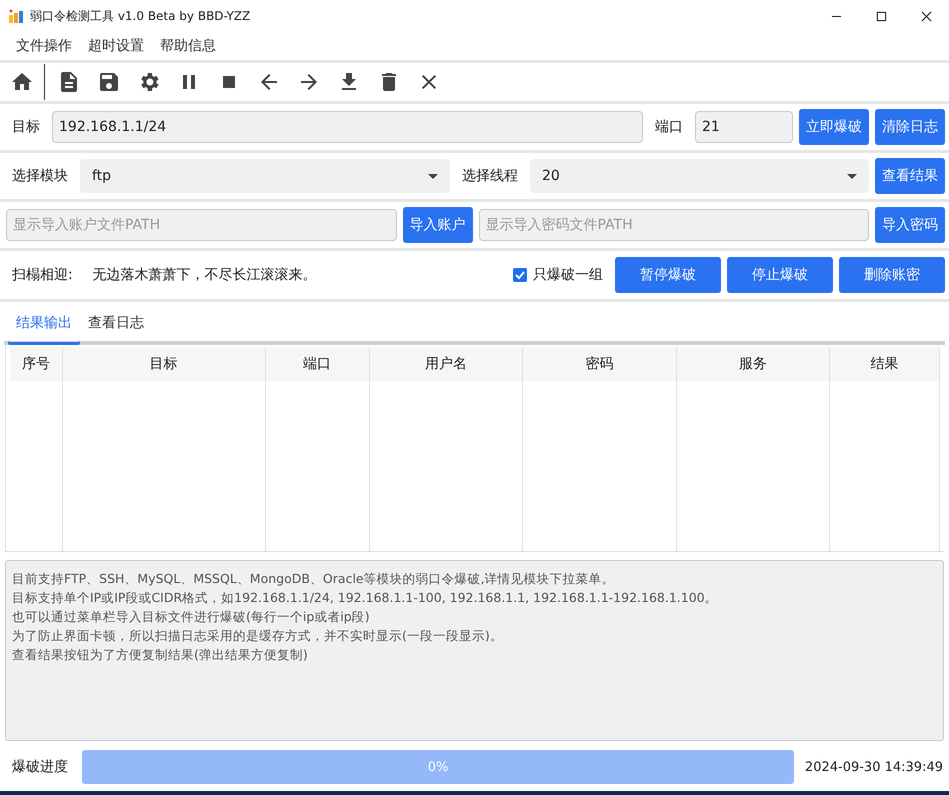 The width and height of the screenshot is (949, 795). What do you see at coordinates (568, 275) in the screenshot?
I see `checkbox-label: 只爆破一组` at bounding box center [568, 275].